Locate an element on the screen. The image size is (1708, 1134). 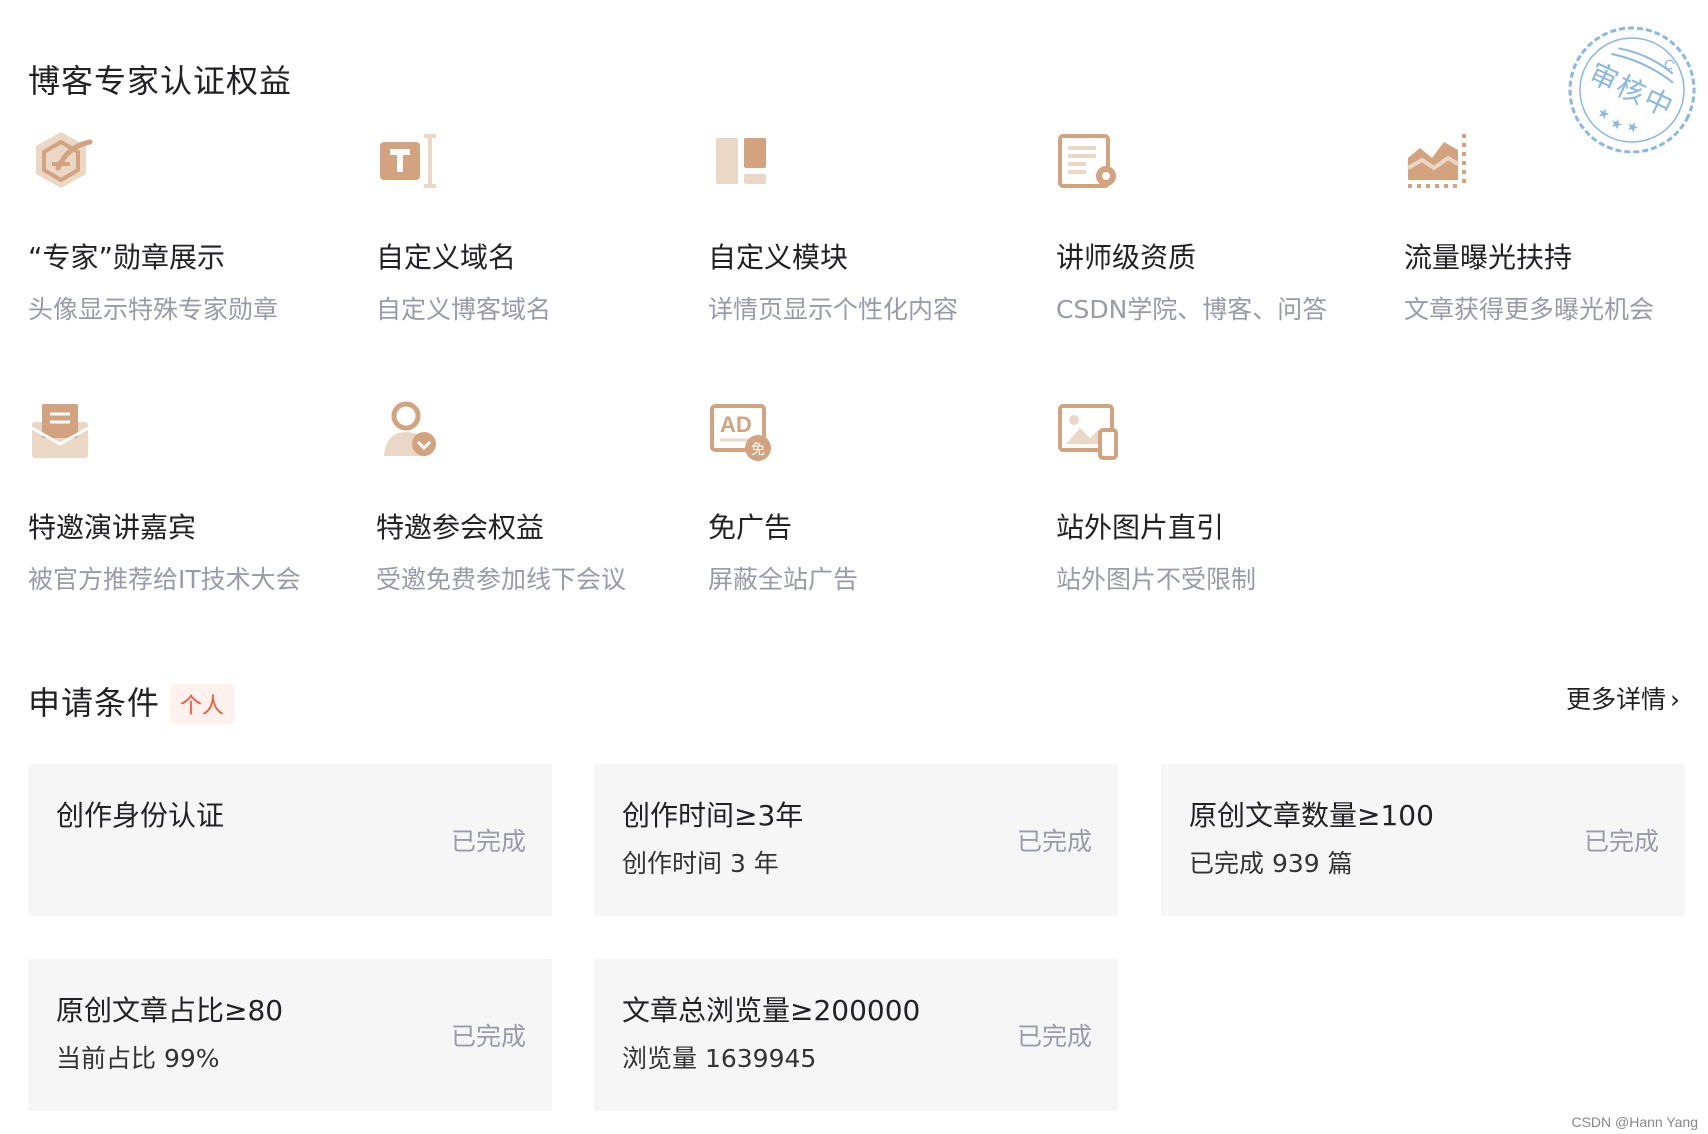
benefit-title: “专家”勋章展示 is located at coordinates (127, 257).